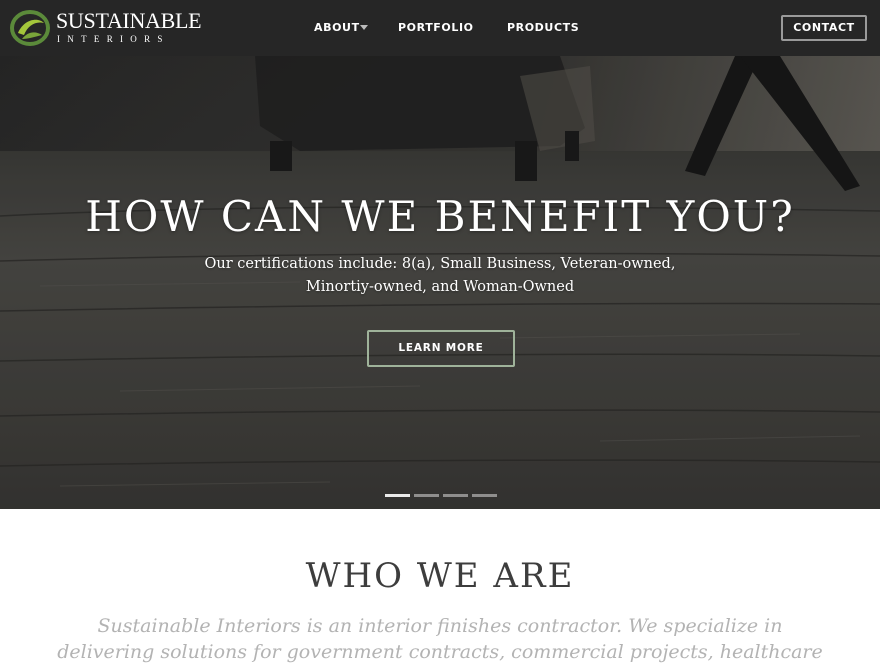  Describe the element at coordinates (441, 348) in the screenshot. I see `learn-more-button: LEARN MORE` at that location.